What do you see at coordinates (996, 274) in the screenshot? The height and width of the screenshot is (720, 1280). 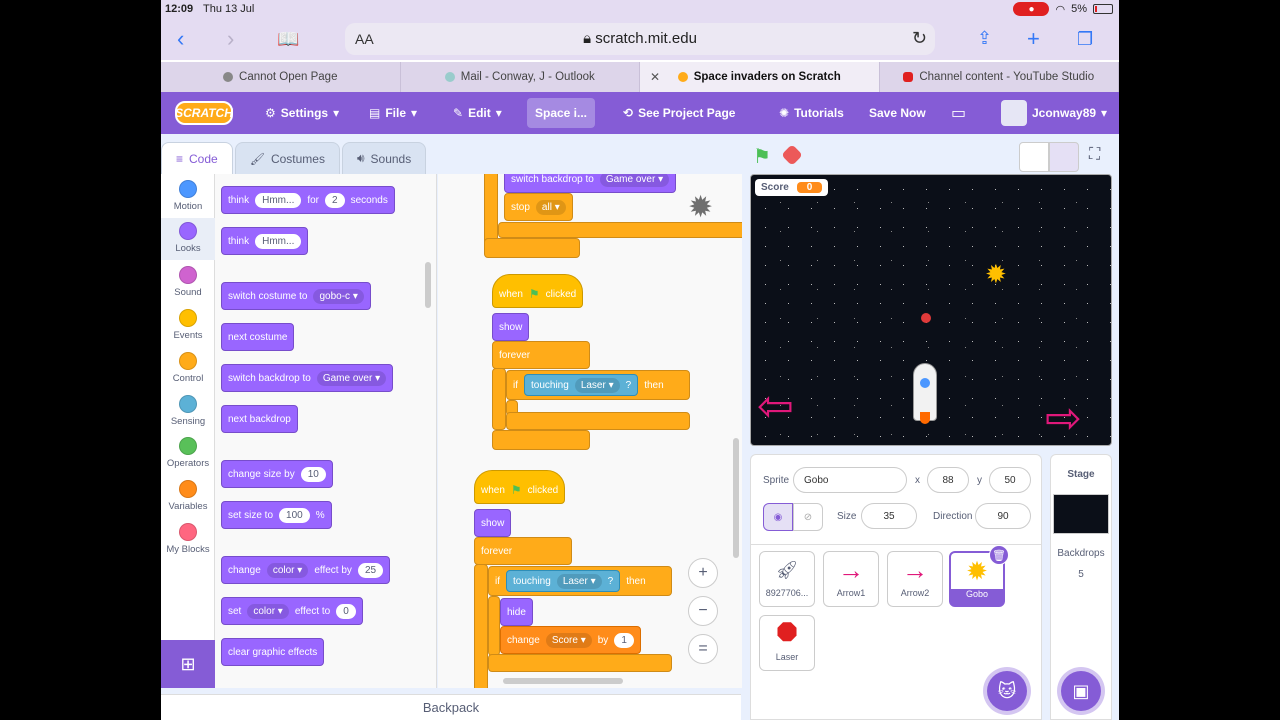 I see `gobo-sprite-icon: ✹` at bounding box center [996, 274].